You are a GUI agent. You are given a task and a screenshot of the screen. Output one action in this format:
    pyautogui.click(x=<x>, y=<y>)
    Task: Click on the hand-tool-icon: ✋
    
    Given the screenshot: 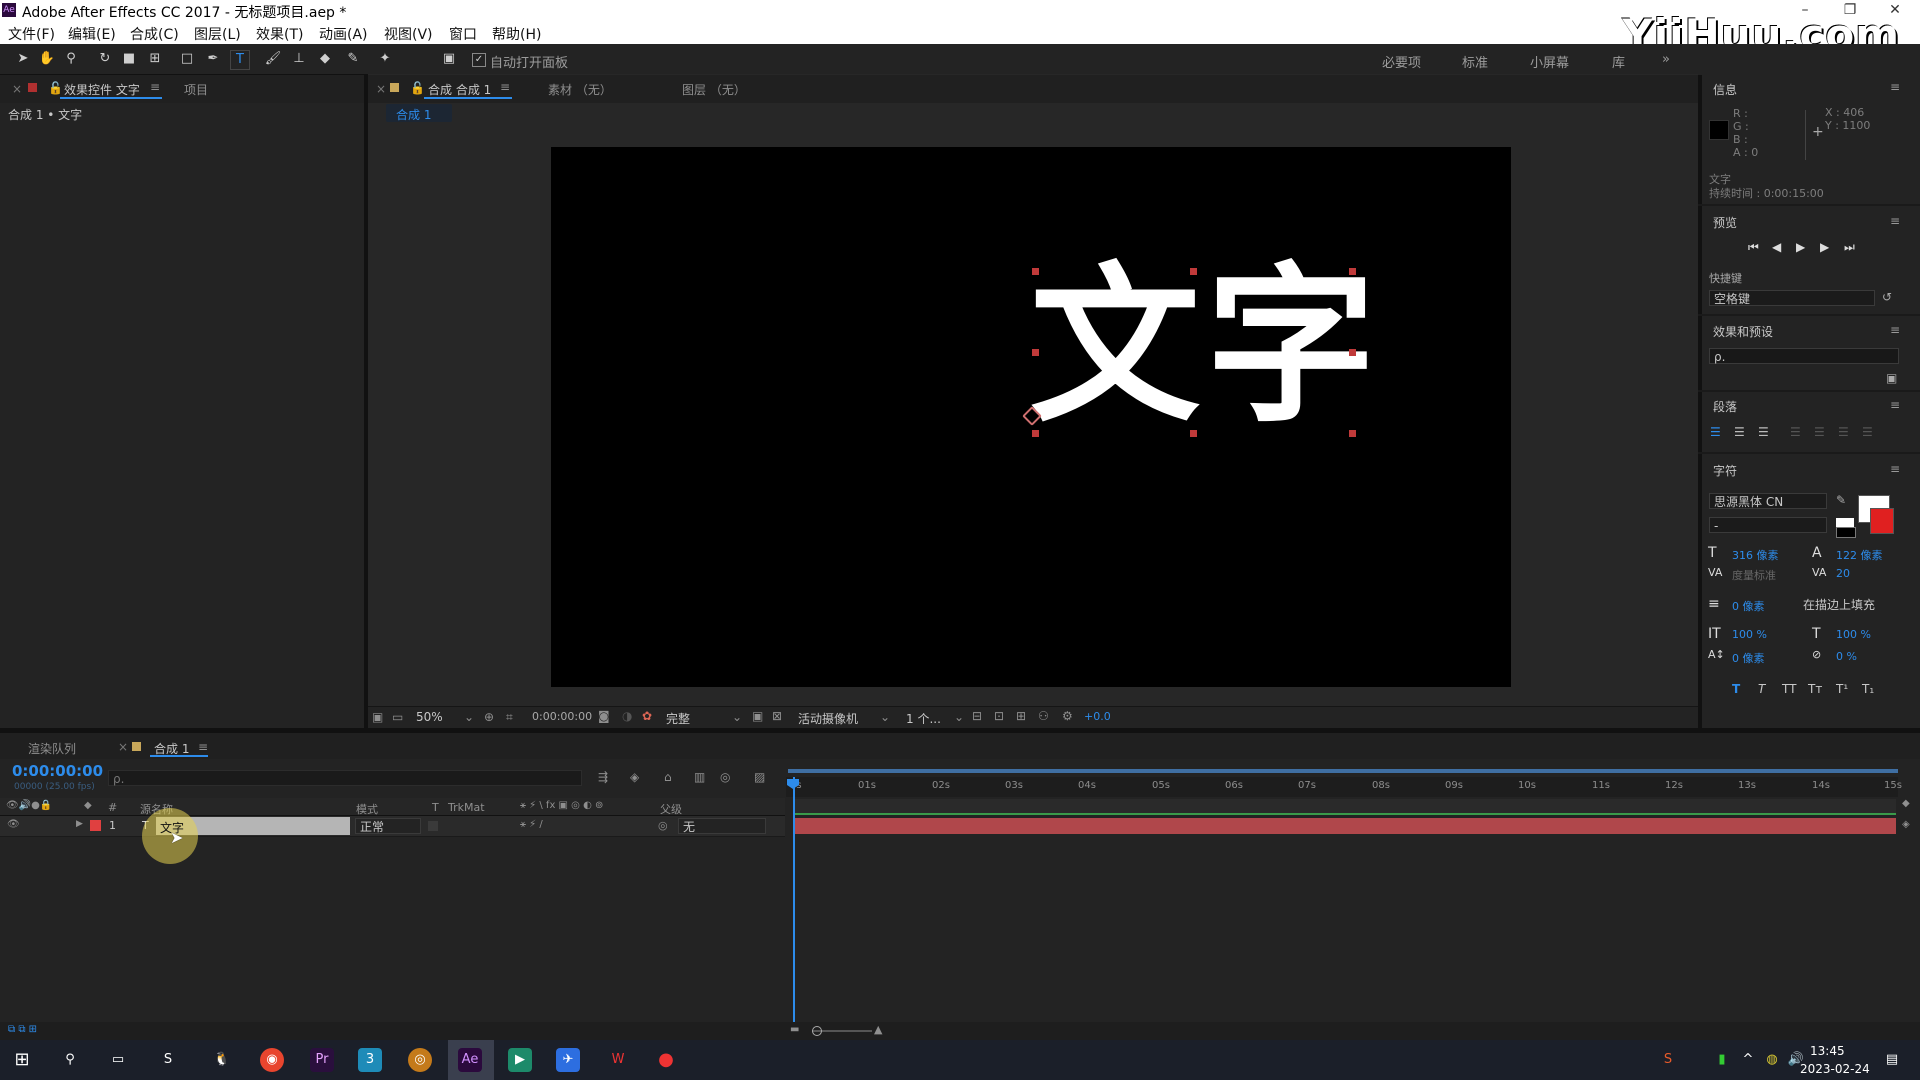 What is the action you would take?
    pyautogui.click(x=47, y=59)
    